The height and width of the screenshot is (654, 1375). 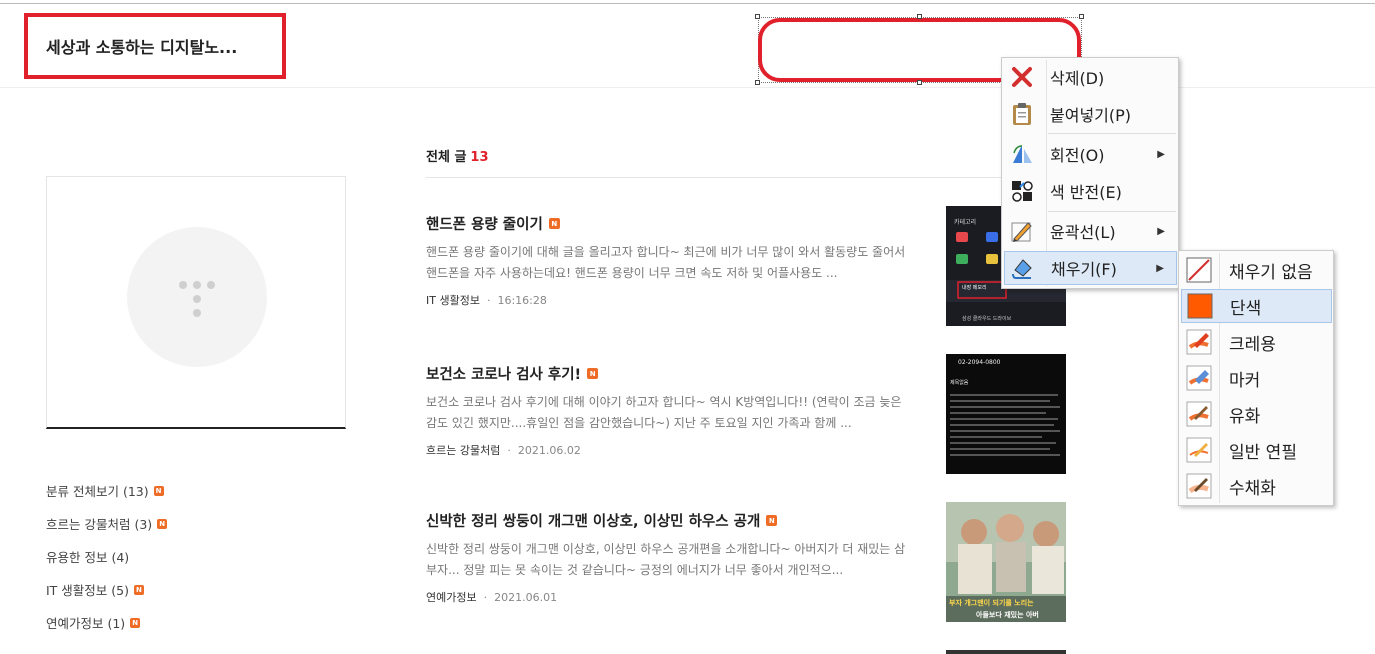 What do you see at coordinates (451, 597) in the screenshot?
I see `post-category: 연예가정보` at bounding box center [451, 597].